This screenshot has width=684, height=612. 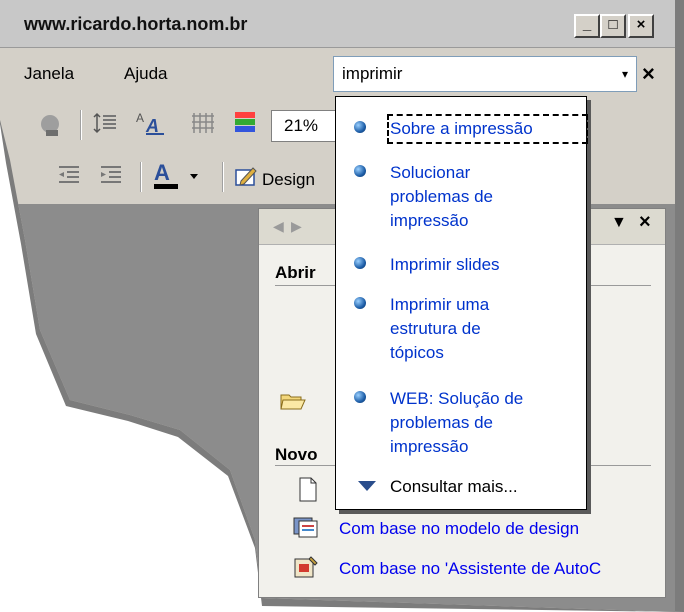 What do you see at coordinates (69, 179) in the screenshot?
I see `decrease-indent-icon` at bounding box center [69, 179].